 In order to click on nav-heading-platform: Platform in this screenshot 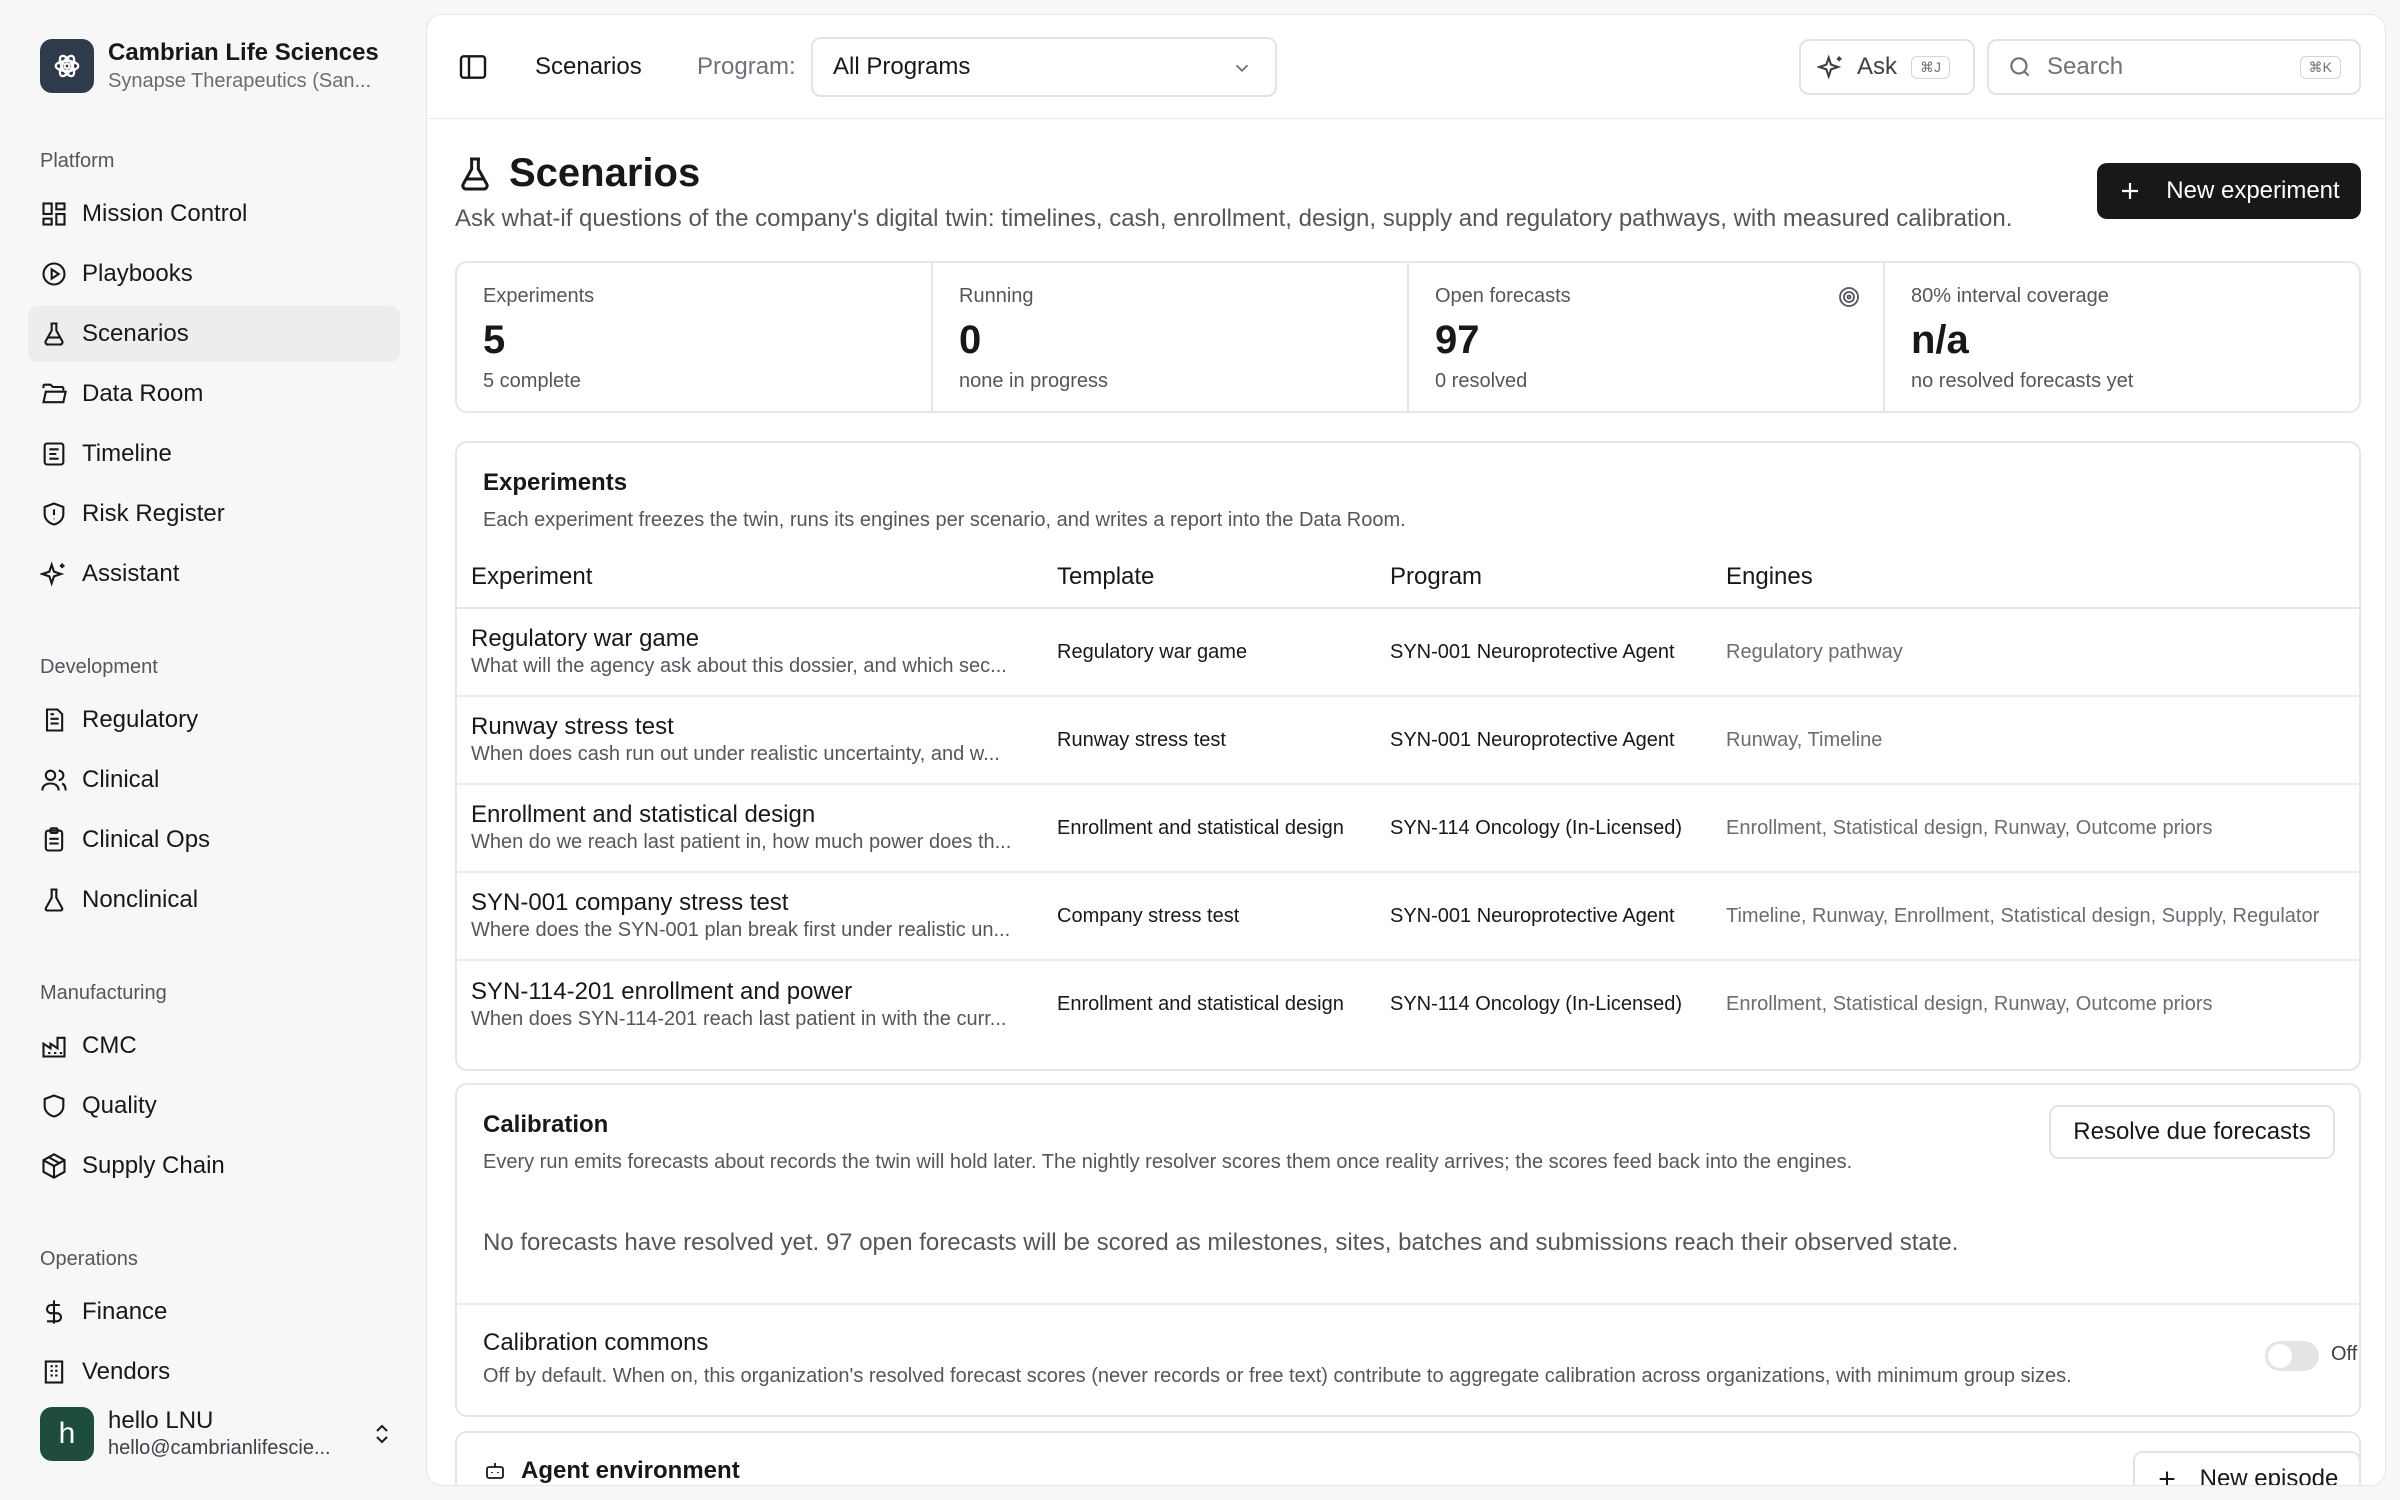, I will do `click(77, 161)`.